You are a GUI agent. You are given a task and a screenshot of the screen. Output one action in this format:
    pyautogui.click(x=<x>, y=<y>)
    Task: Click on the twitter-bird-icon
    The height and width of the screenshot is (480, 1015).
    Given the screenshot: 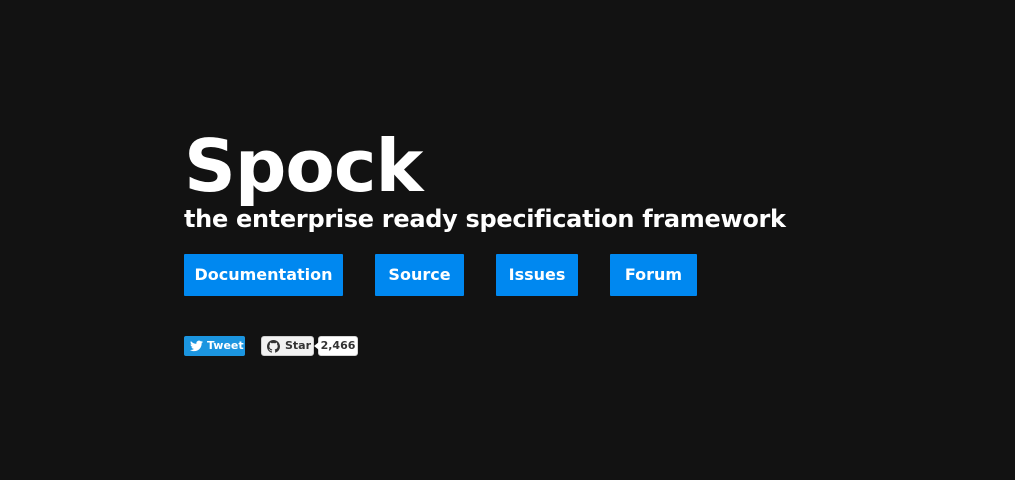 What is the action you would take?
    pyautogui.click(x=196, y=346)
    